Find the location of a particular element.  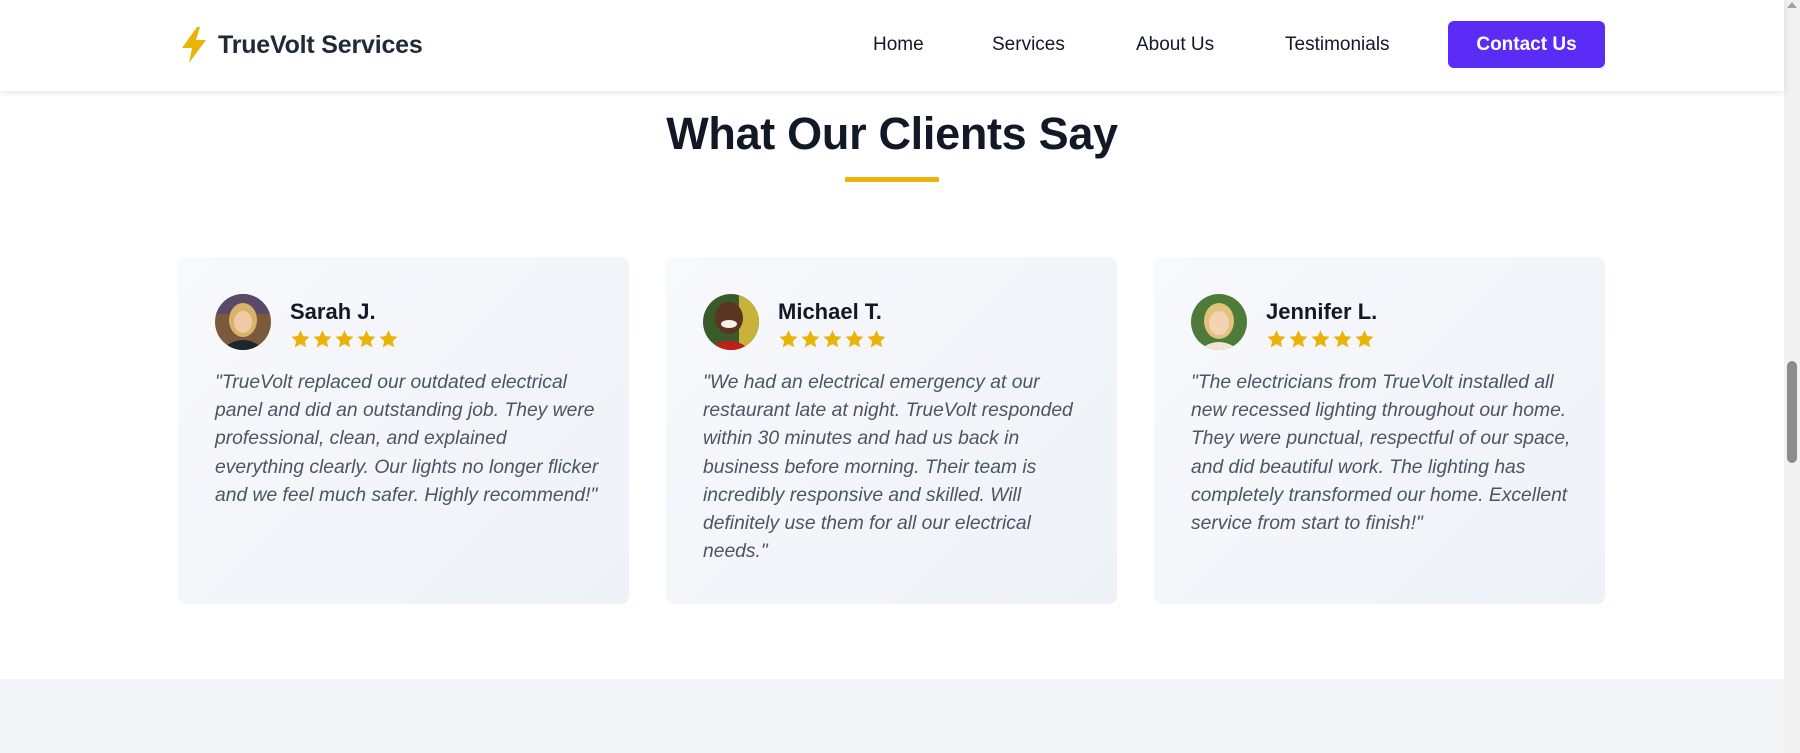

nav-about-link: About Us is located at coordinates (1175, 45).